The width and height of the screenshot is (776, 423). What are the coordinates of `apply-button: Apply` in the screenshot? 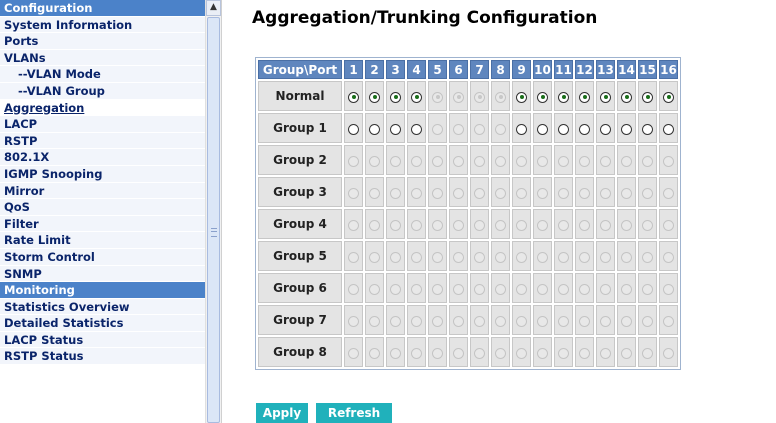 It's located at (282, 413).